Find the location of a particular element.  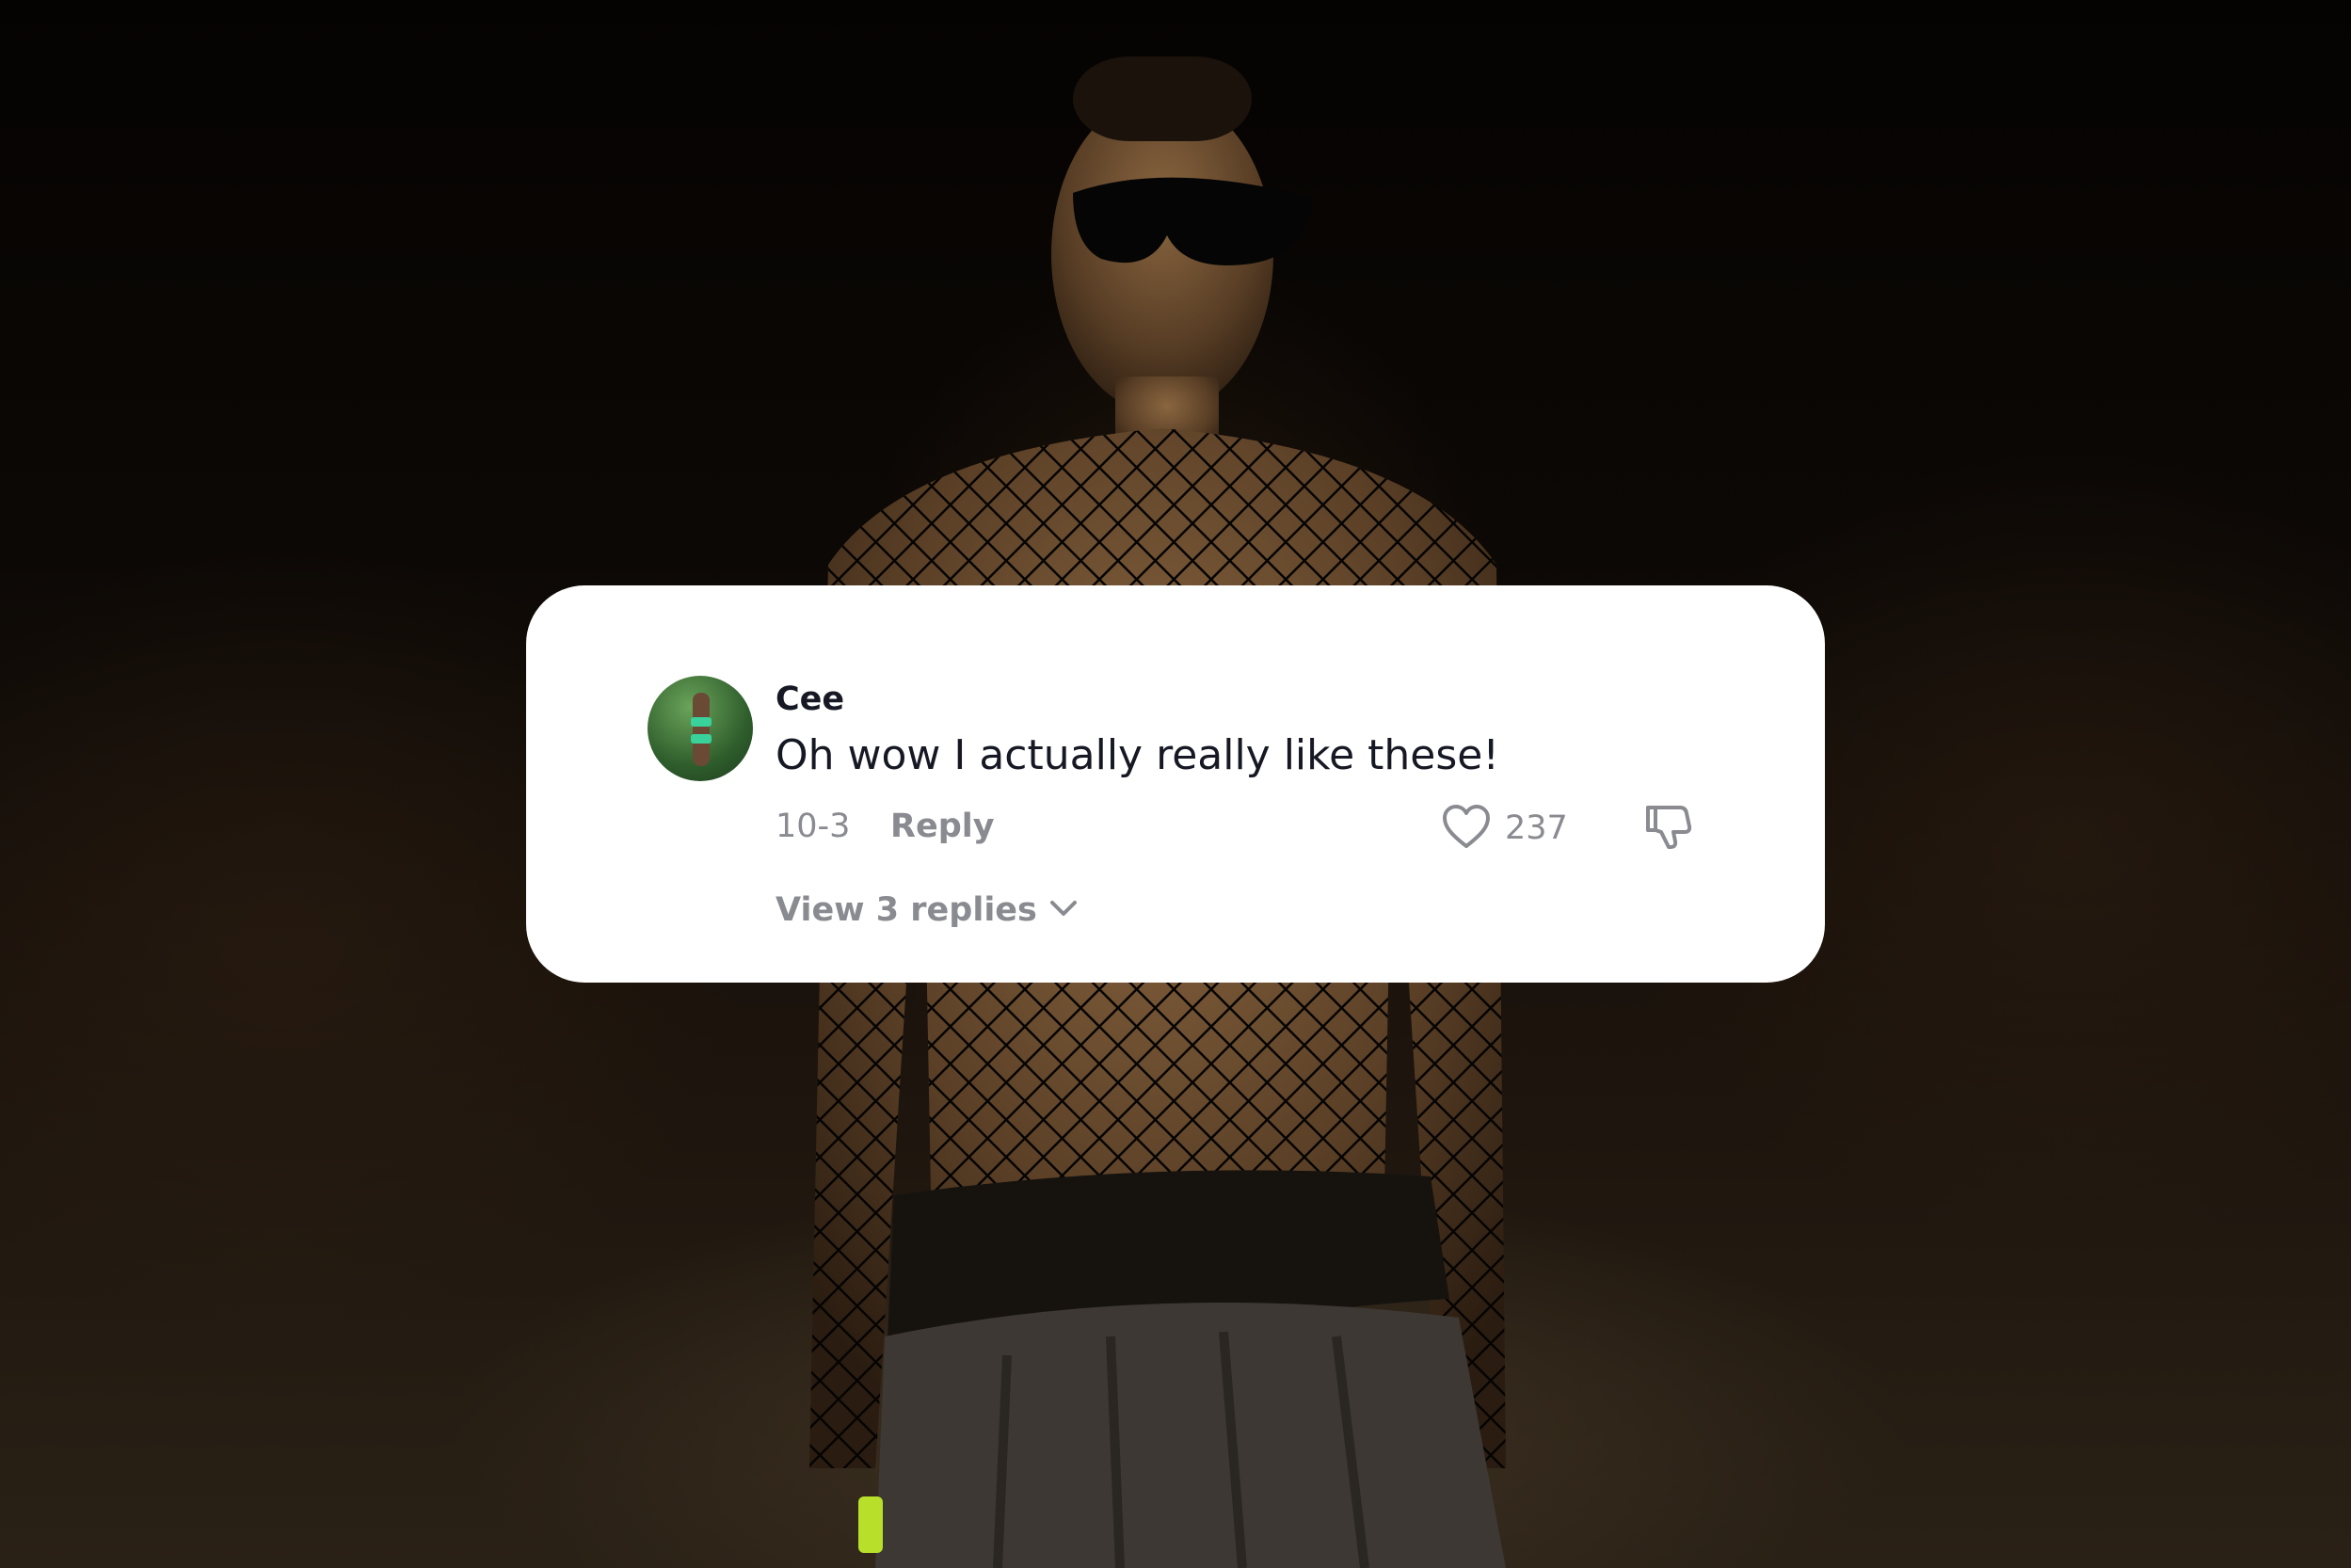

heart-icon is located at coordinates (1466, 828).